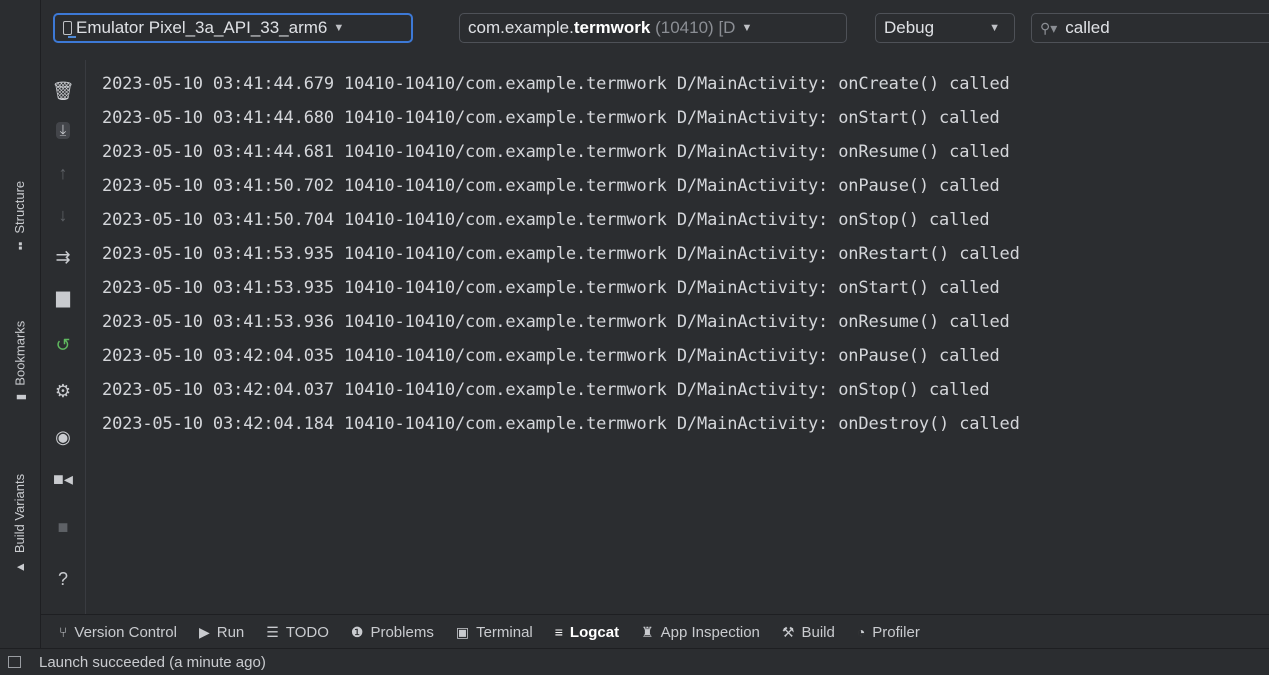  What do you see at coordinates (647, 631) in the screenshot?
I see `app-inspection-icon: ♜` at bounding box center [647, 631].